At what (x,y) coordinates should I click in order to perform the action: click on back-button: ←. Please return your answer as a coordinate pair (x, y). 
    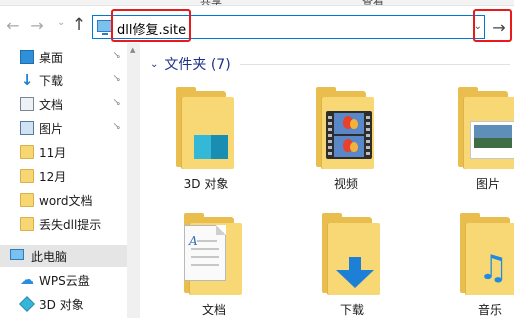
    Looking at the image, I should click on (13, 25).